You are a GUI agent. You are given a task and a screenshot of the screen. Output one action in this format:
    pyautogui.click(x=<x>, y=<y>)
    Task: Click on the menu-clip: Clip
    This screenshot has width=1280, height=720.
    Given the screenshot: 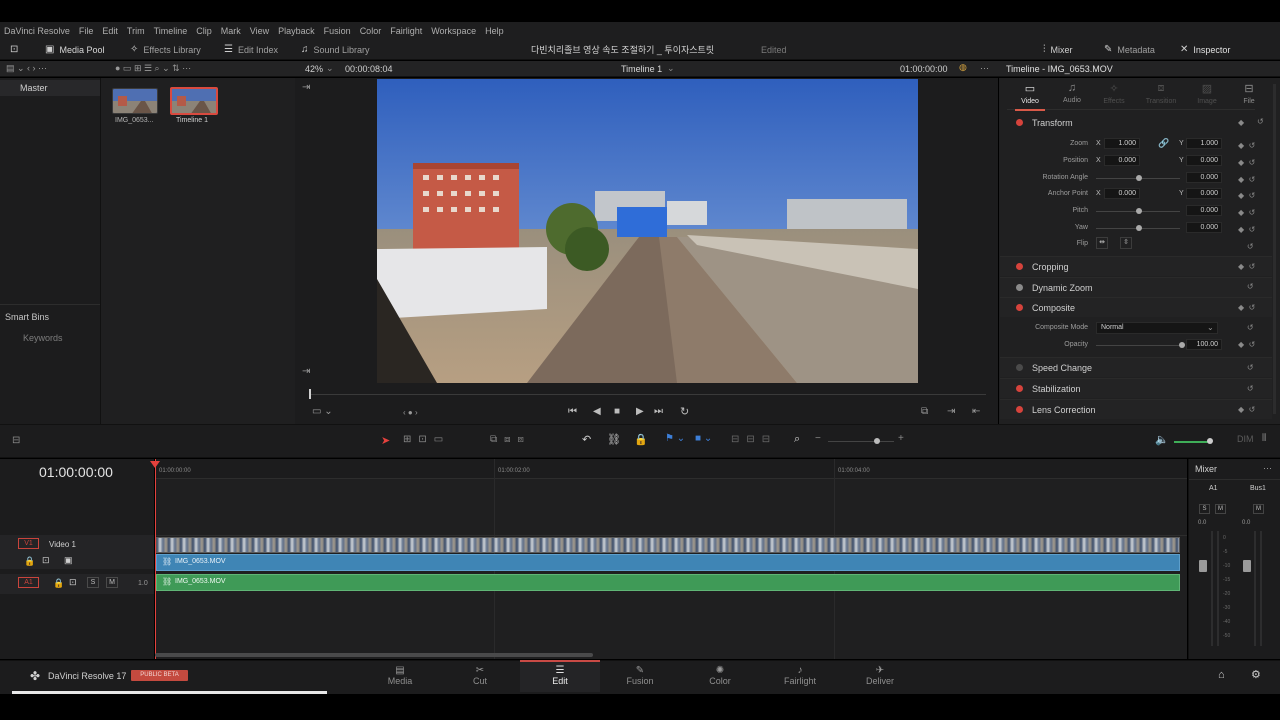 What is the action you would take?
    pyautogui.click(x=204, y=31)
    